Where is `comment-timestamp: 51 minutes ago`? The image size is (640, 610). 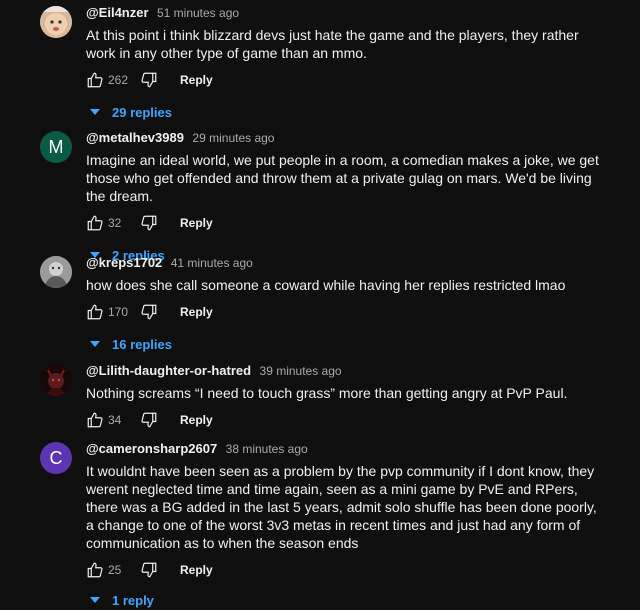 comment-timestamp: 51 minutes ago is located at coordinates (198, 13).